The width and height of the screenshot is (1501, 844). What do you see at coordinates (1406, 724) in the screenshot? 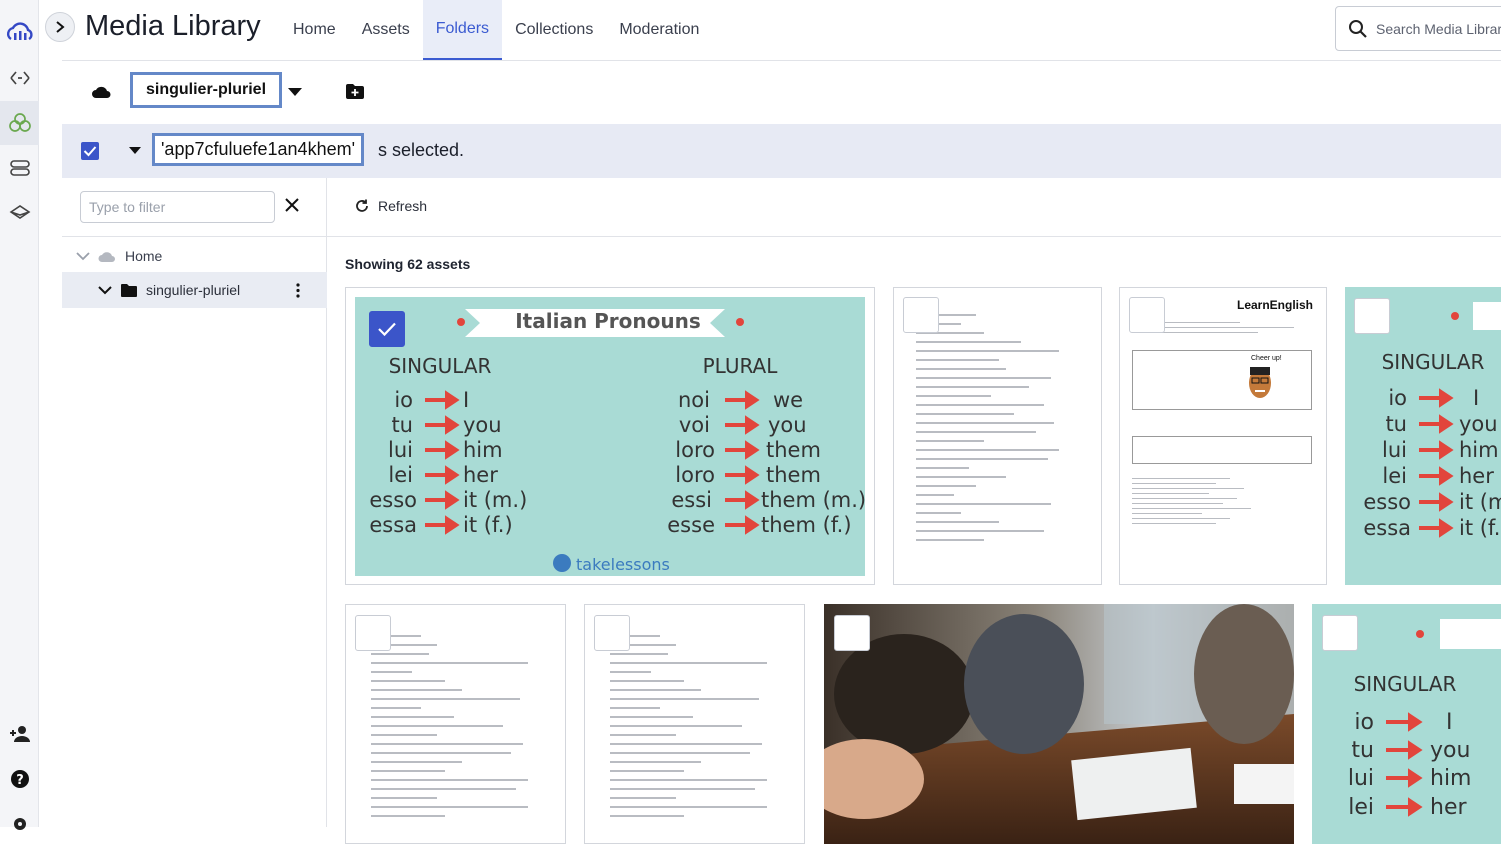
I see `asset-card: SINGULAR io I tu you lui him lei her` at bounding box center [1406, 724].